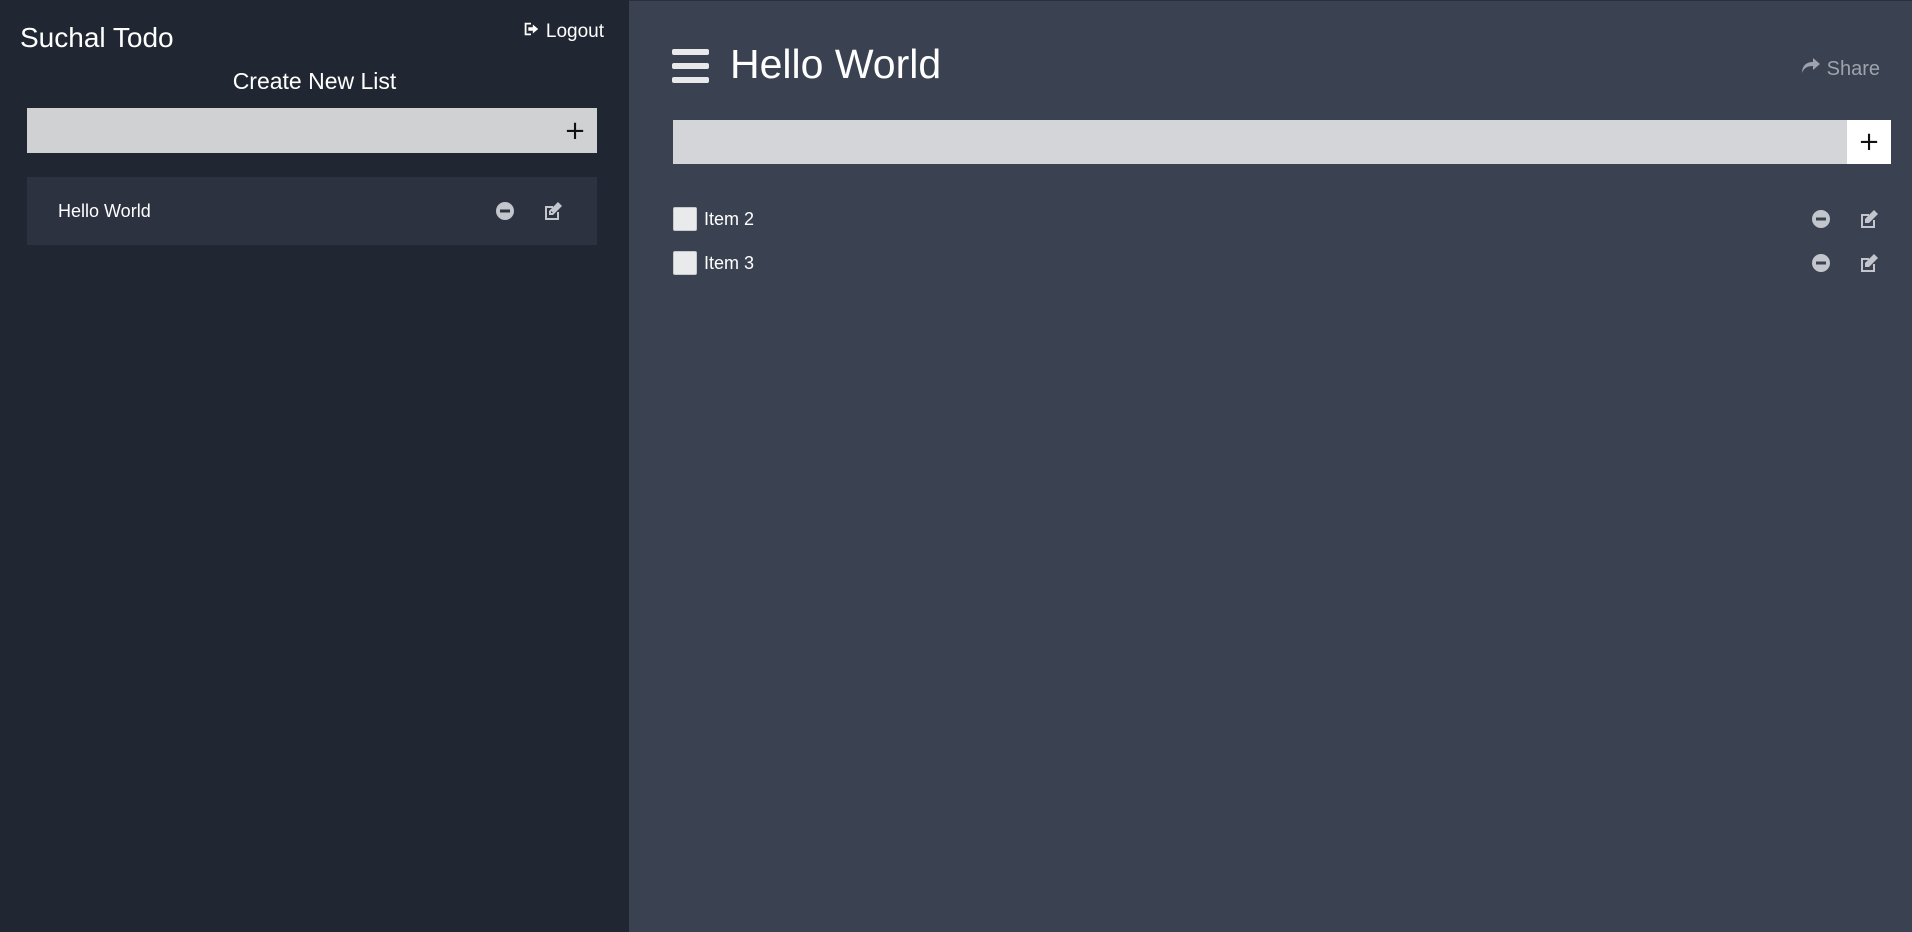 This screenshot has width=1912, height=932. Describe the element at coordinates (1282, 219) in the screenshot. I see `todo-item: Item 2` at that location.